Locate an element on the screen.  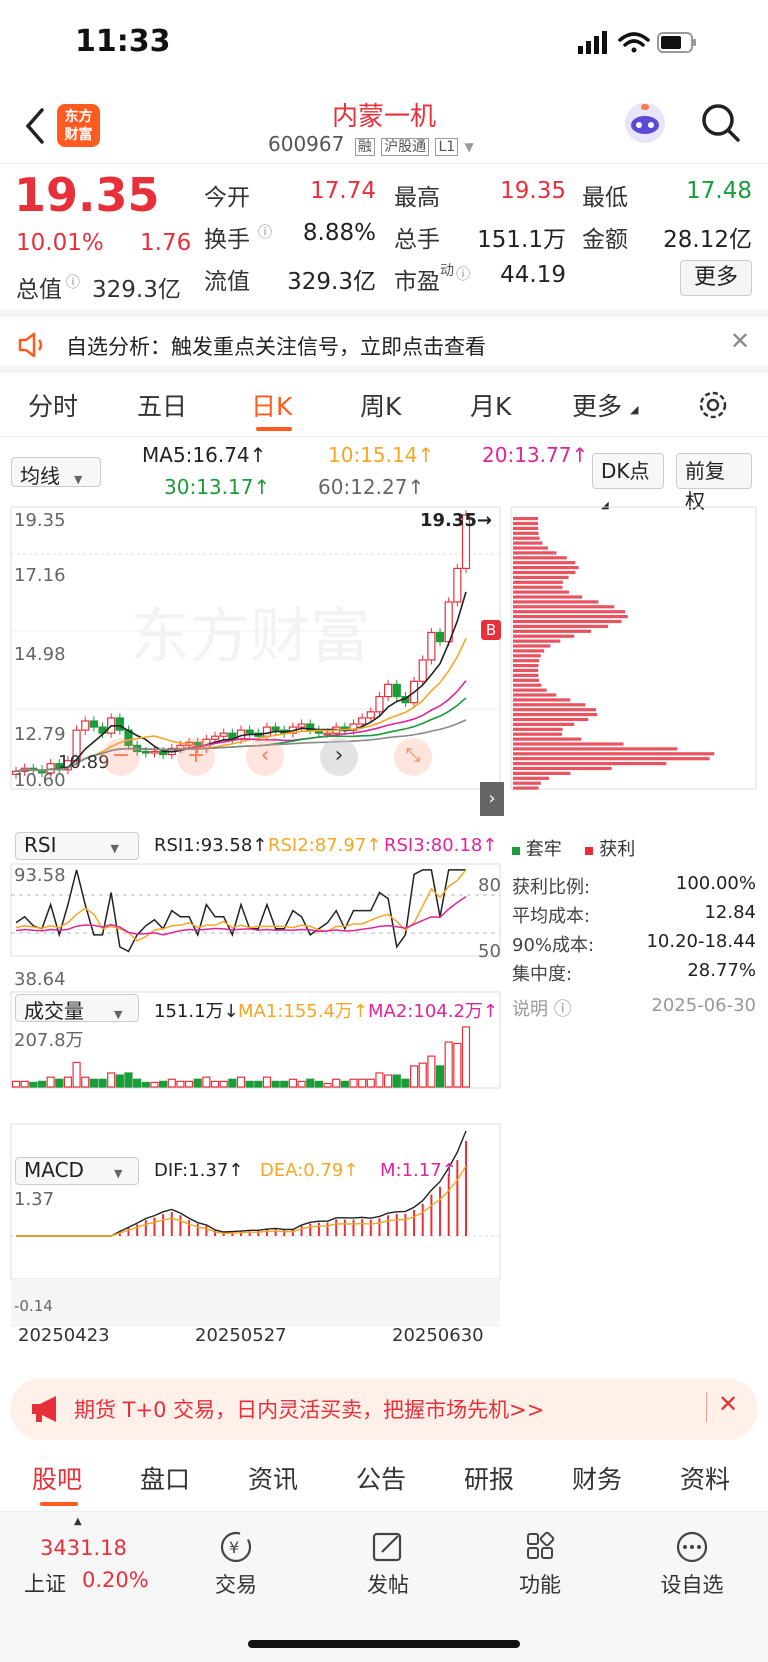
tab-intraday: 分时 is located at coordinates (53, 405).